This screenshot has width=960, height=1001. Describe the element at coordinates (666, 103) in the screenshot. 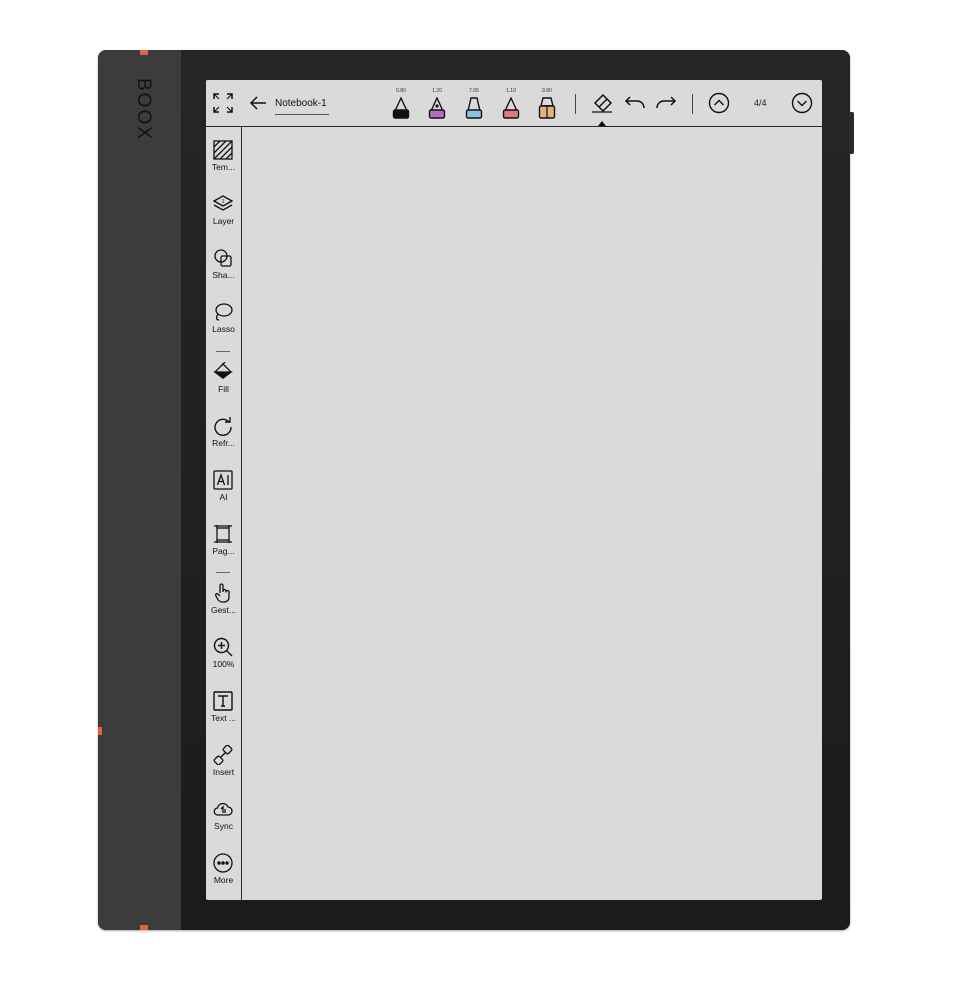

I see `redo-icon` at that location.